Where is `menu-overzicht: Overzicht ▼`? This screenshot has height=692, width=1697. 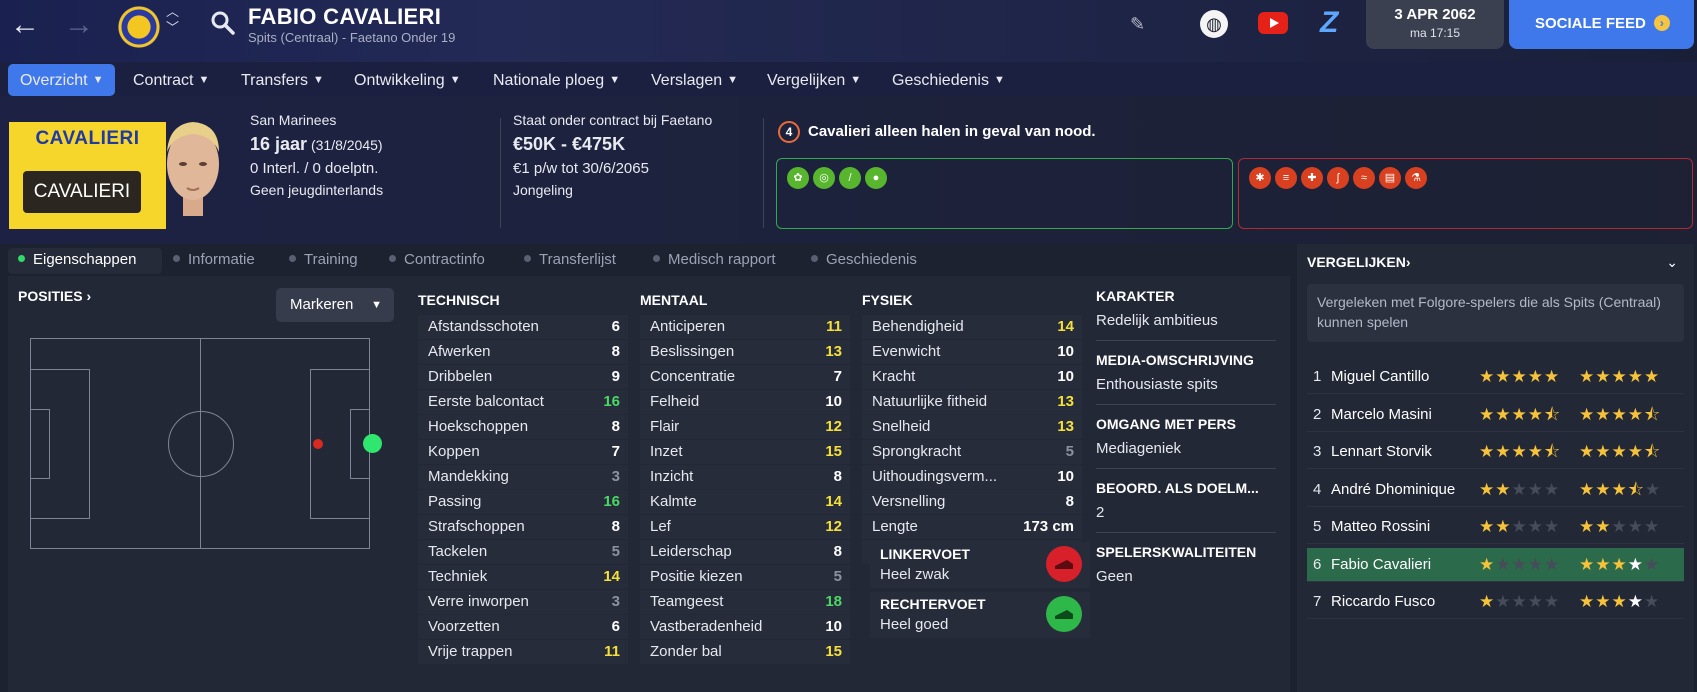
menu-overzicht: Overzicht ▼ is located at coordinates (62, 80).